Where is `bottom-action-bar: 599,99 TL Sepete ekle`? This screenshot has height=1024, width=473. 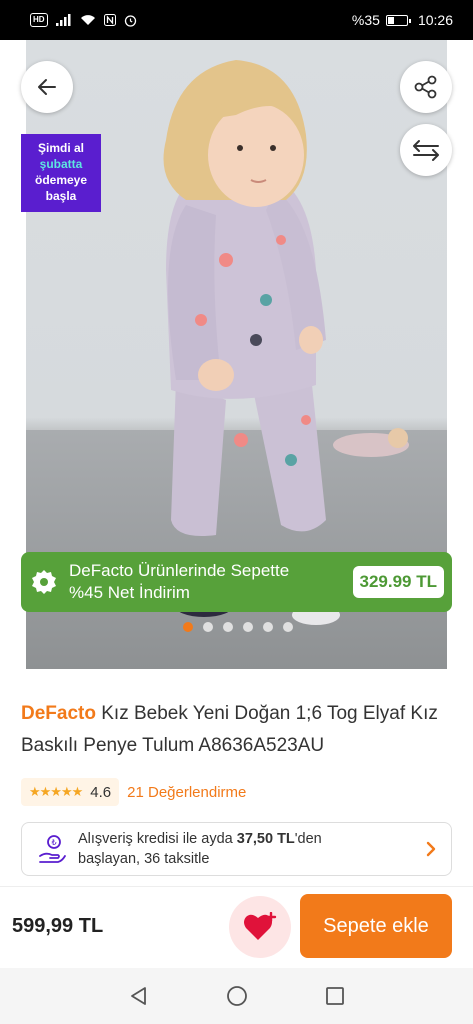 bottom-action-bar: 599,99 TL Sepete ekle is located at coordinates (236, 927).